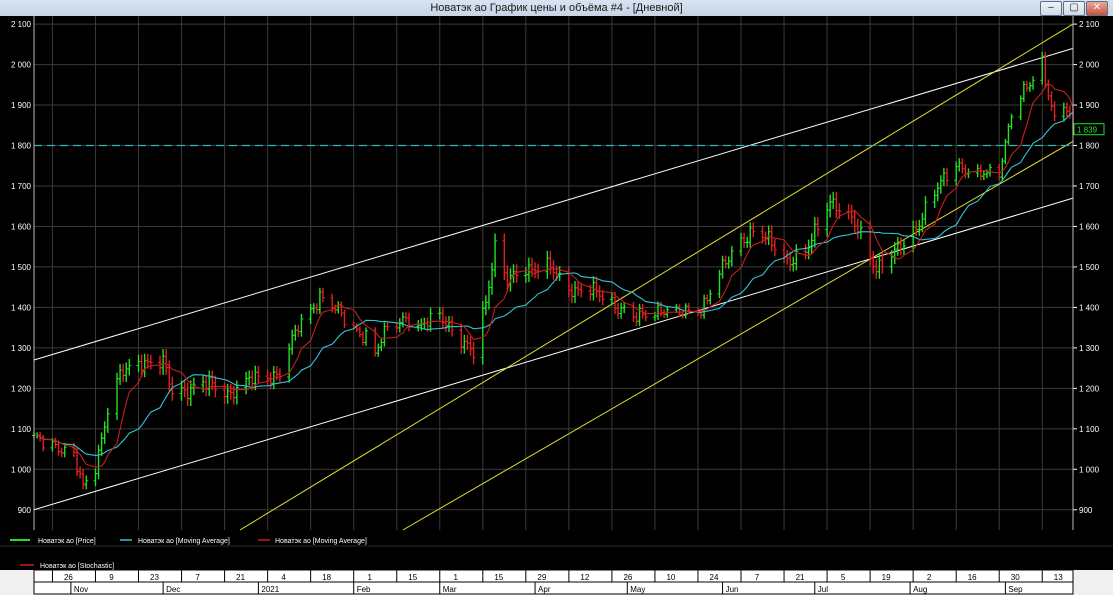 The width and height of the screenshot is (1113, 600). Describe the element at coordinates (1089, 146) in the screenshot. I see `y-tick-label-right: 1 800` at that location.